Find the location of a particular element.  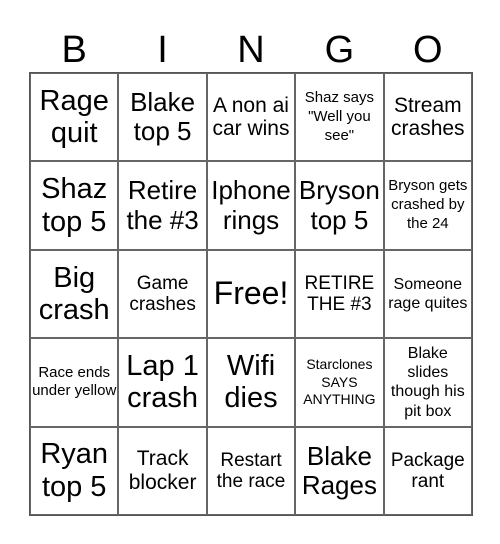

bingo-cell: Blake top 5 is located at coordinates (162, 117).